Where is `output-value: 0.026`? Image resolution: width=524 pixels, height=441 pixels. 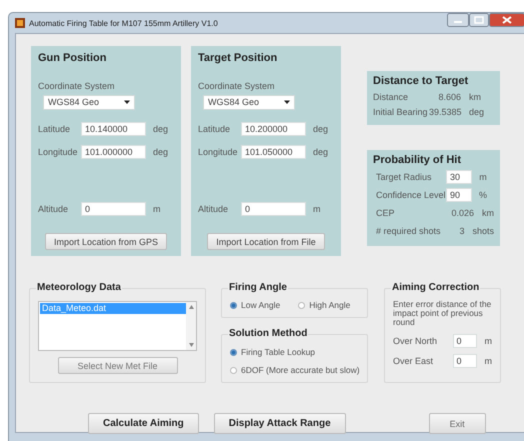 output-value: 0.026 is located at coordinates (462, 213).